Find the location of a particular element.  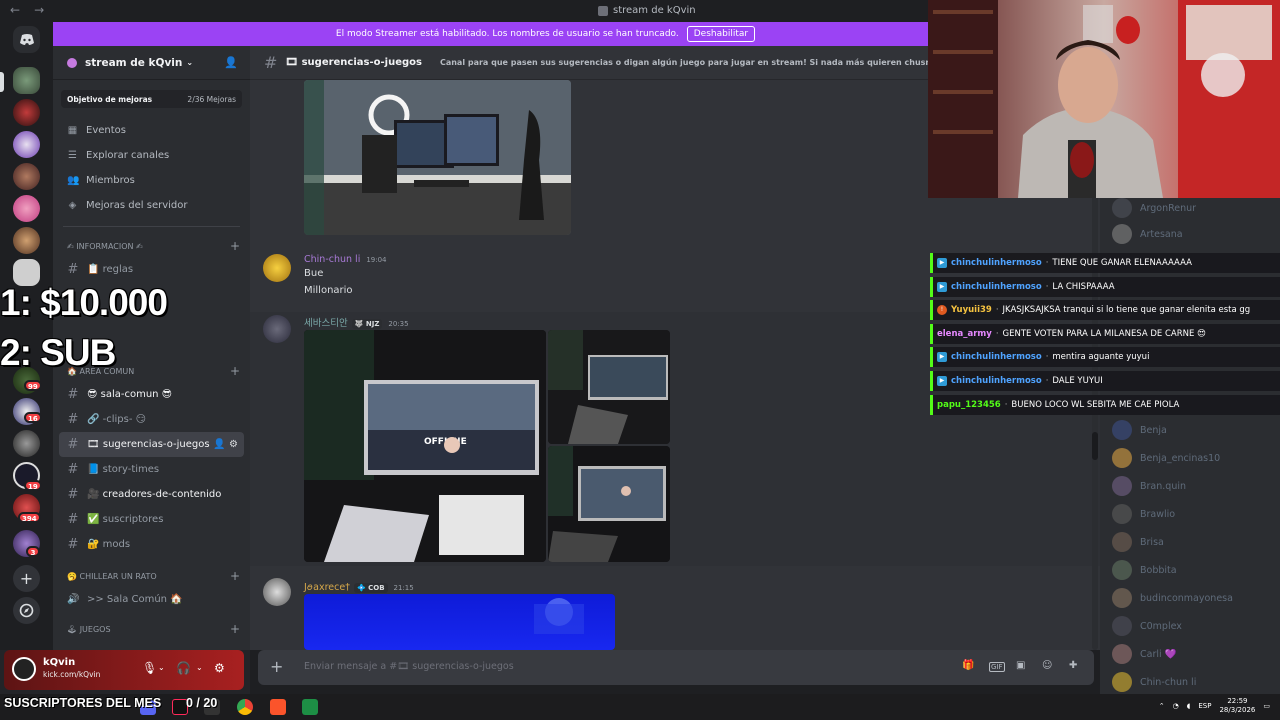

emoji-icon: ☺ is located at coordinates (1047, 665).